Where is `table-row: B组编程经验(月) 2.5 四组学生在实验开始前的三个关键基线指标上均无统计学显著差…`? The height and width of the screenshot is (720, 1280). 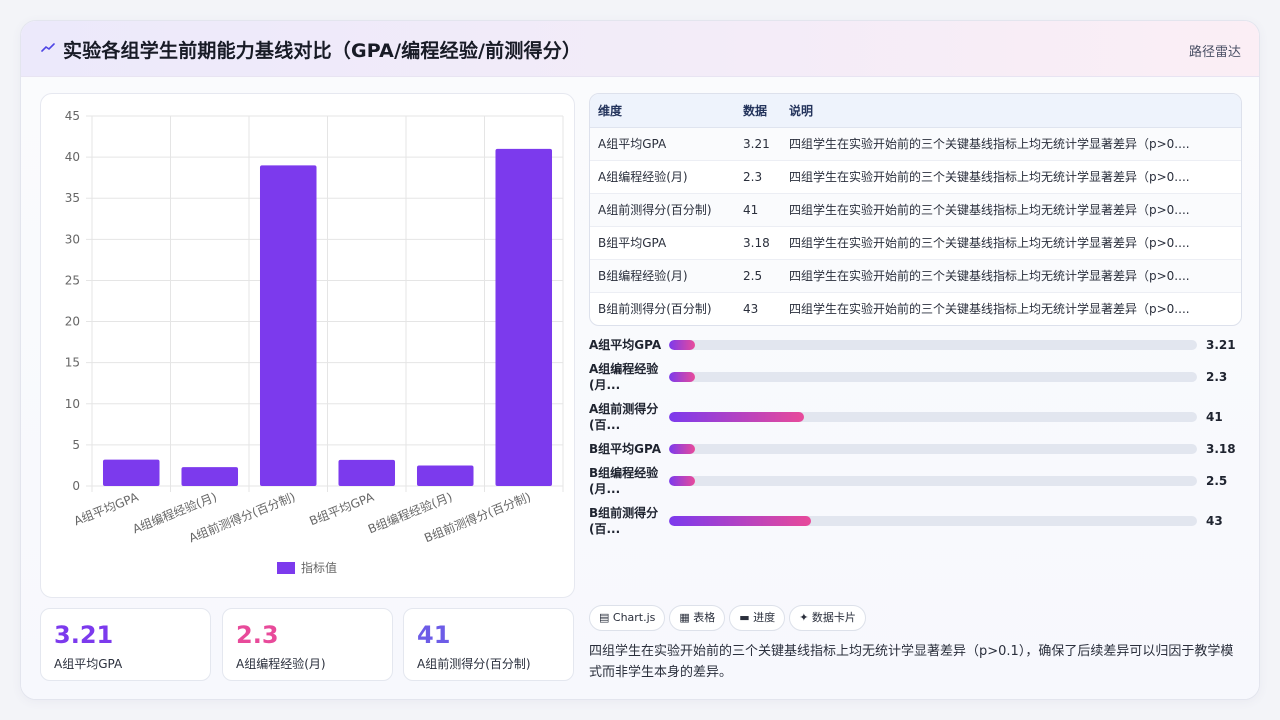 table-row: B组编程经验(月) 2.5 四组学生在实验开始前的三个关键基线指标上均无统计学显著差… is located at coordinates (915, 276).